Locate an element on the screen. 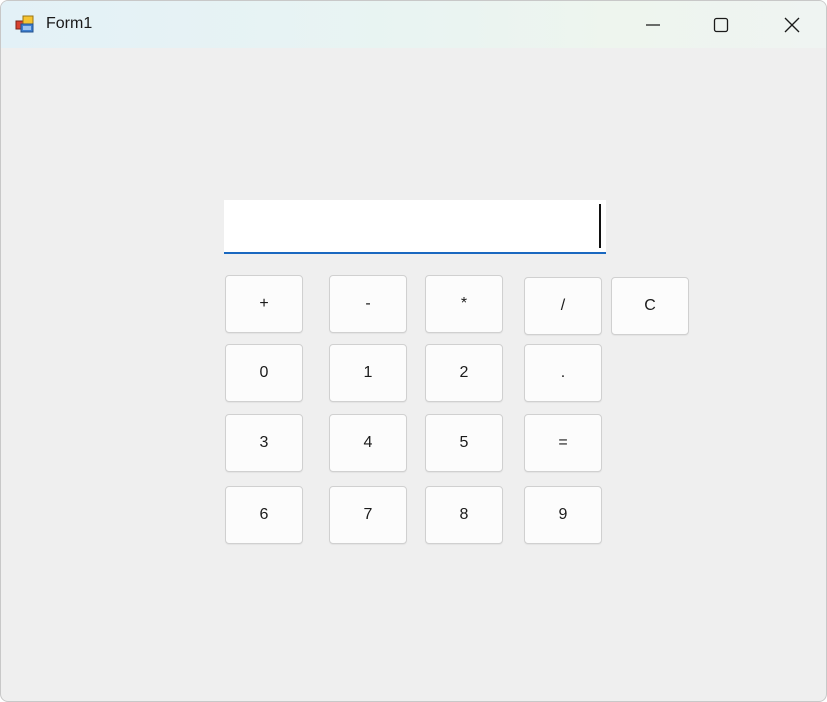 The image size is (827, 702). digit-6-button: 6 is located at coordinates (264, 515).